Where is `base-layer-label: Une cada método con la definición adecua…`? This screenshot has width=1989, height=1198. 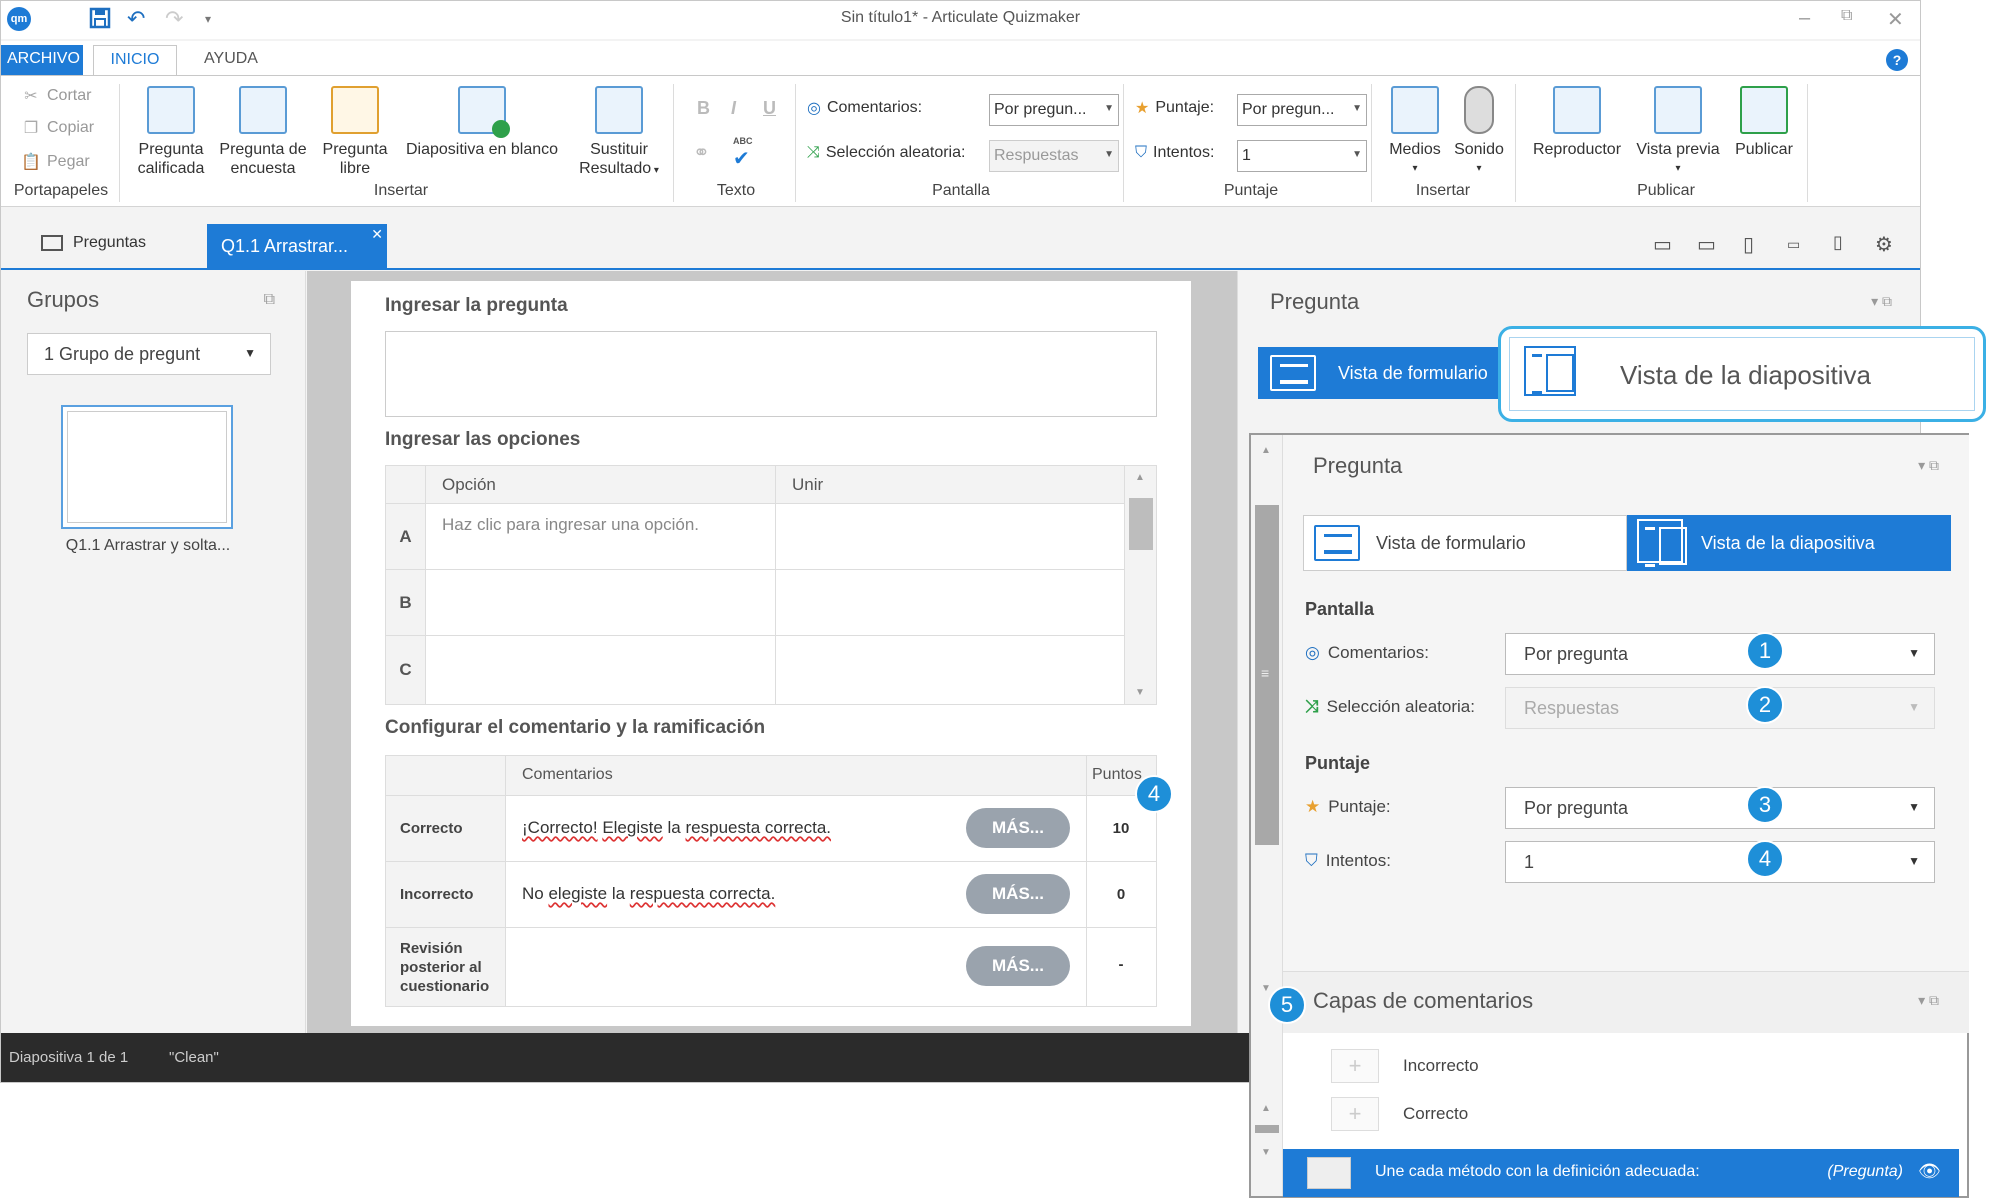
base-layer-label: Une cada método con la definición adecua… is located at coordinates (1537, 1171).